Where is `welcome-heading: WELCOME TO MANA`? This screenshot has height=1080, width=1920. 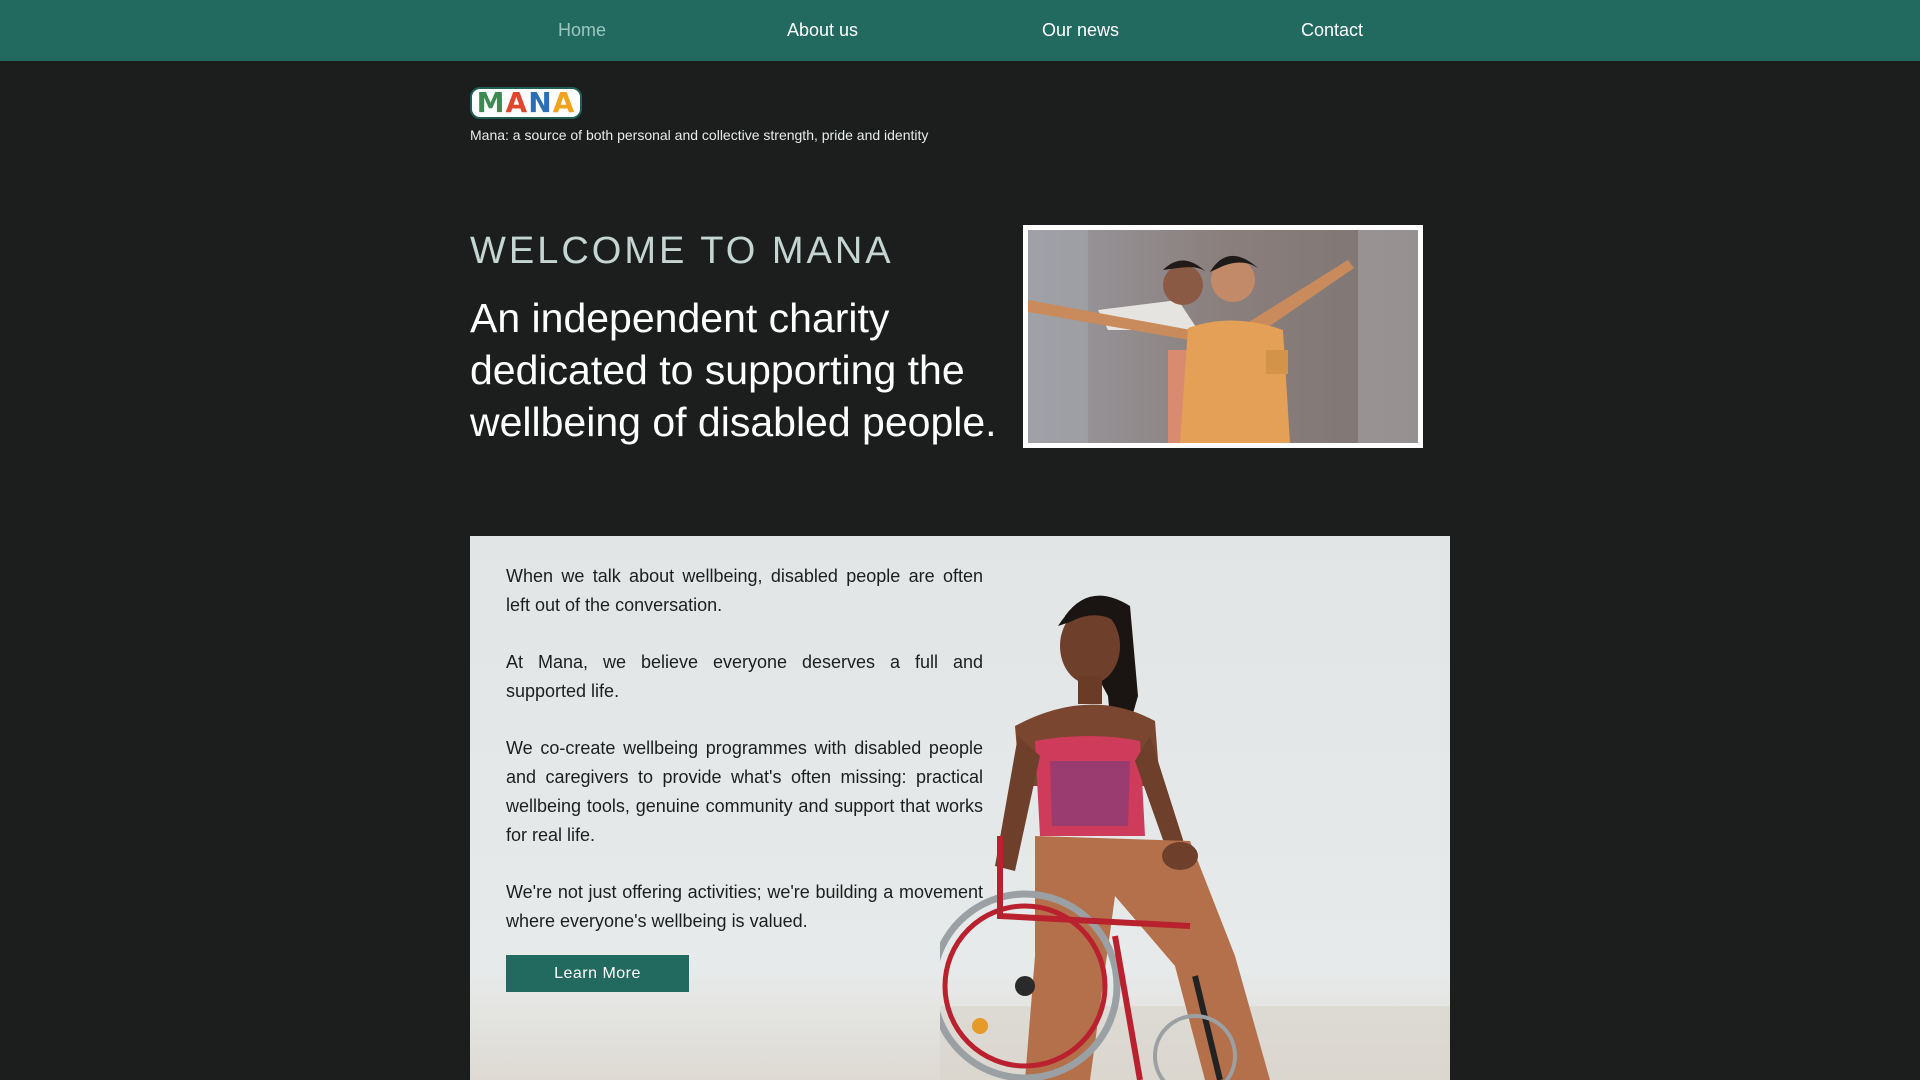 welcome-heading: WELCOME TO MANA is located at coordinates (682, 251).